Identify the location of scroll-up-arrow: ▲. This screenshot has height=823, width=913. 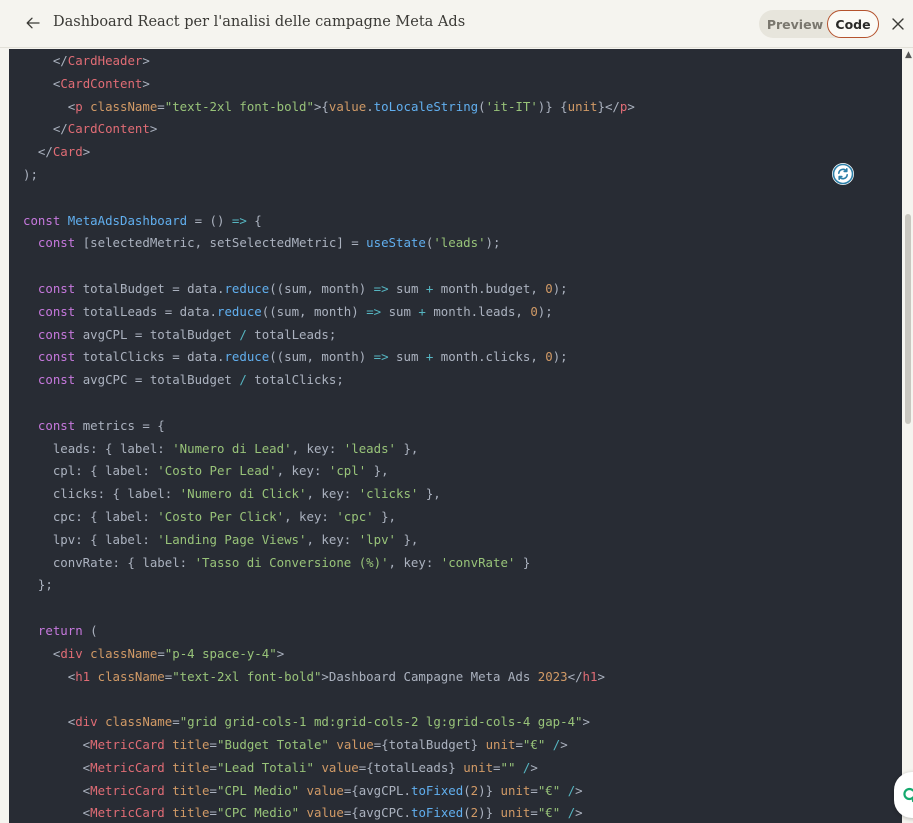
(909, 55).